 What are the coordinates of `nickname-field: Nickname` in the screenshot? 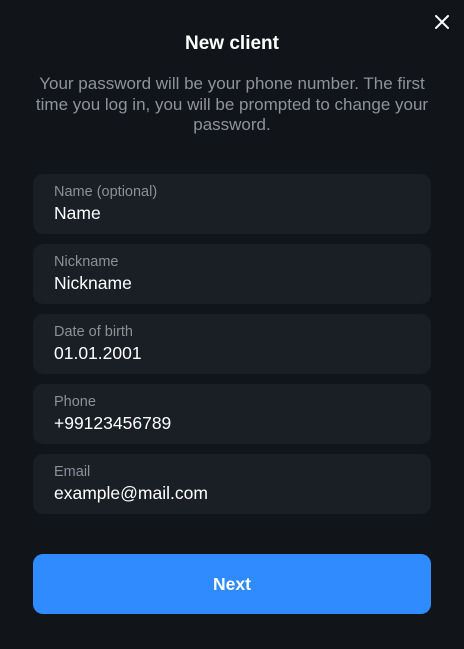 It's located at (232, 274).